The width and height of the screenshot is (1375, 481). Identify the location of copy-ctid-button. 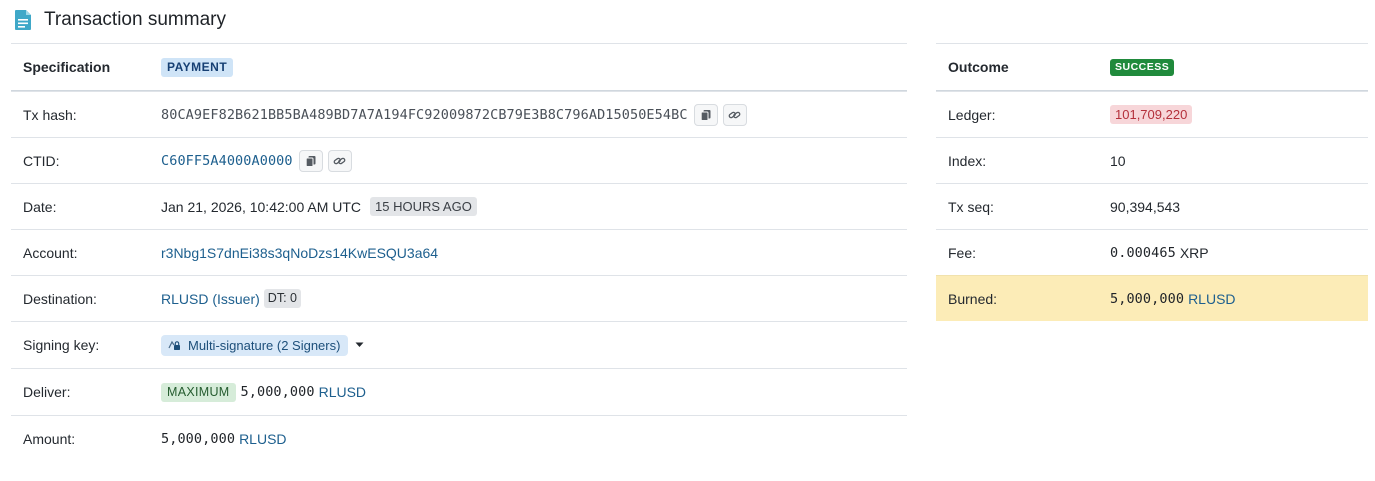
(310, 160).